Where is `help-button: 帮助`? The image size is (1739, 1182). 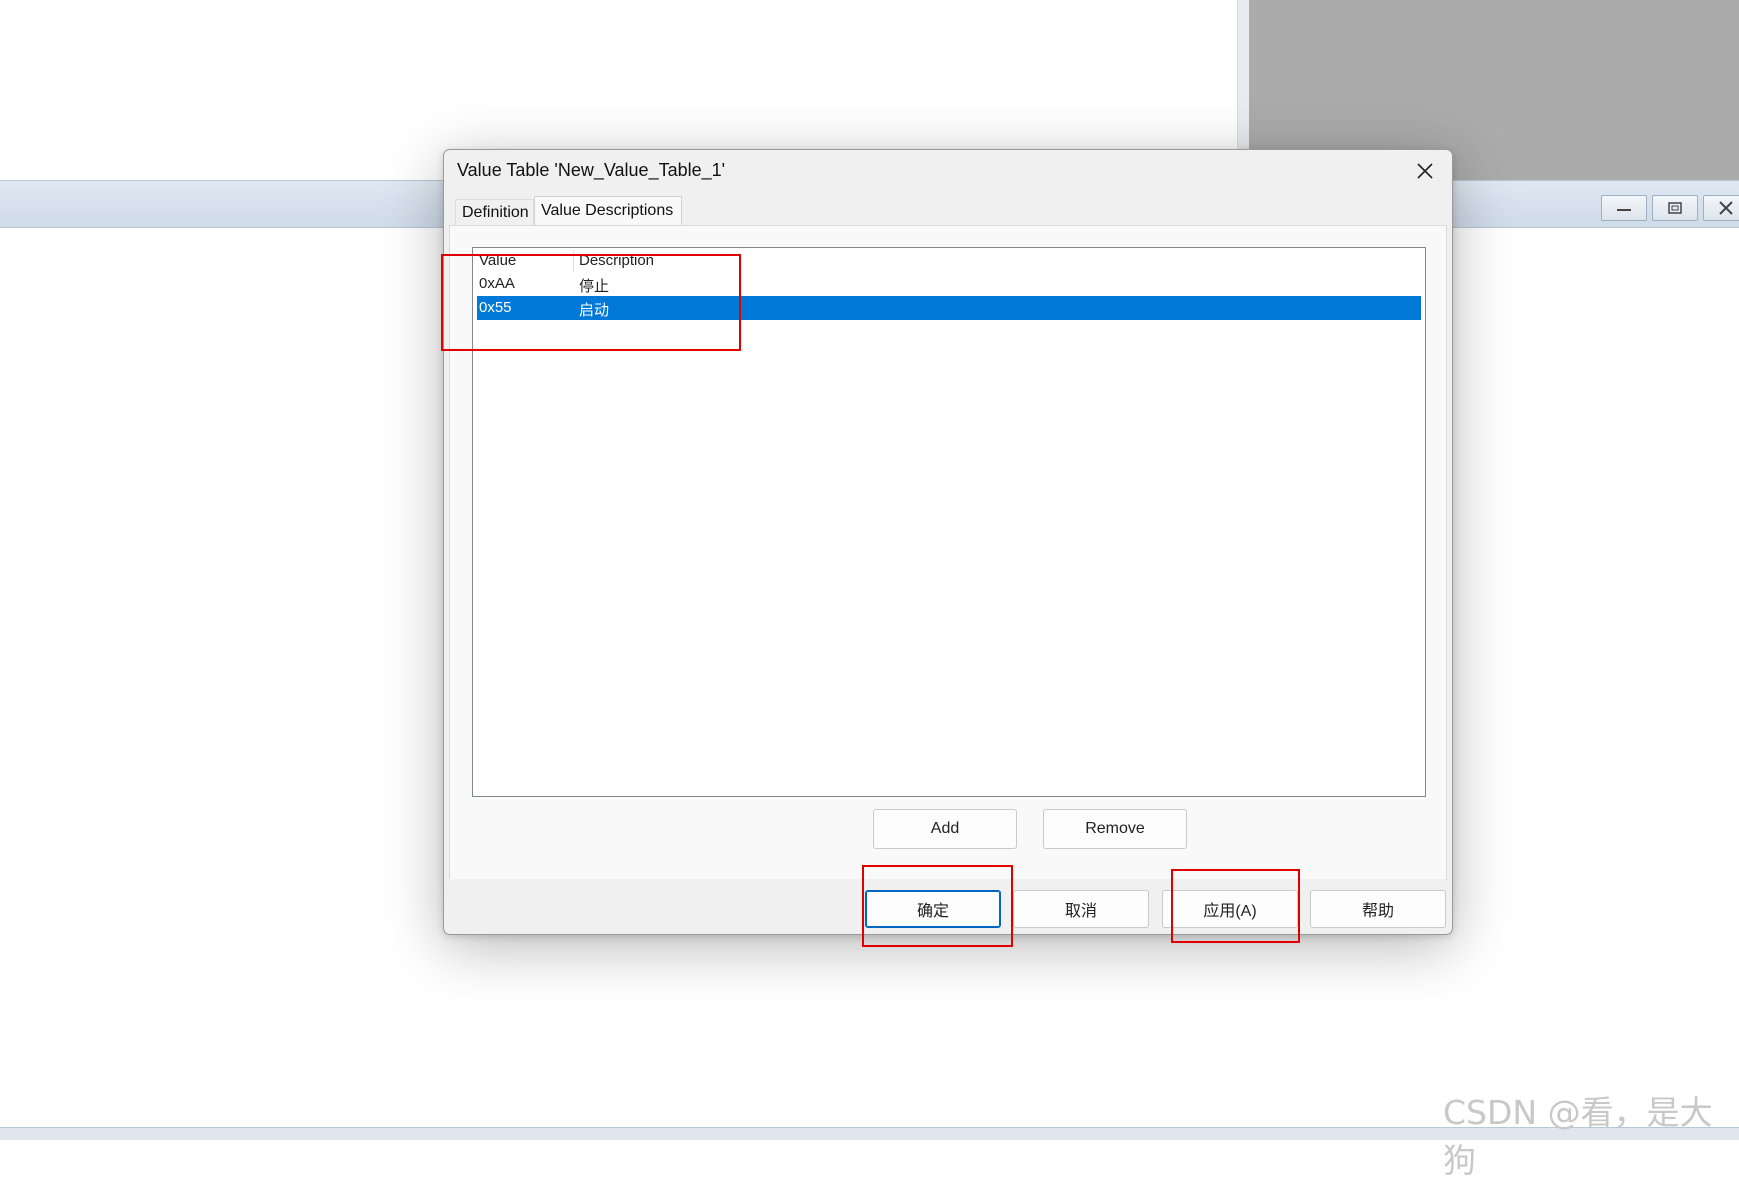 help-button: 帮助 is located at coordinates (1378, 909).